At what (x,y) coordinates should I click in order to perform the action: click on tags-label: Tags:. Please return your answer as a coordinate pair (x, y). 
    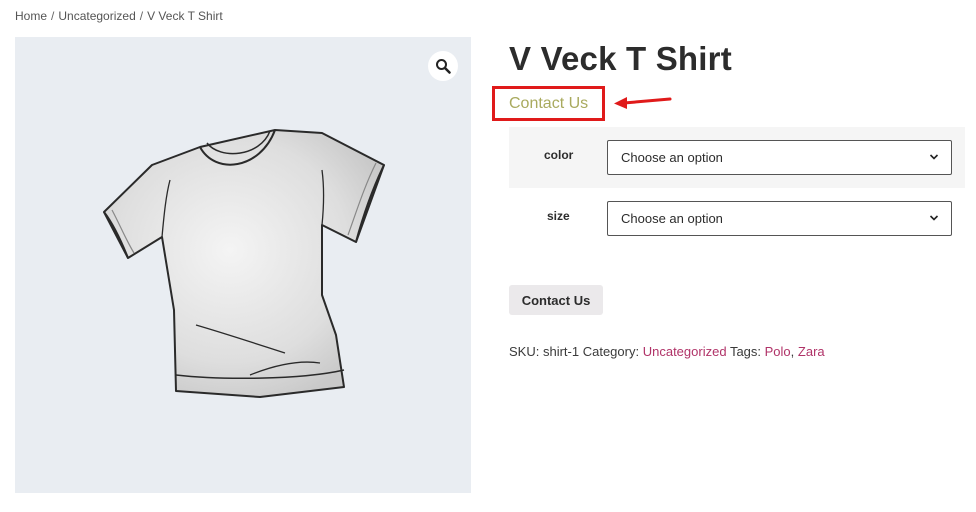
    Looking at the image, I should click on (745, 351).